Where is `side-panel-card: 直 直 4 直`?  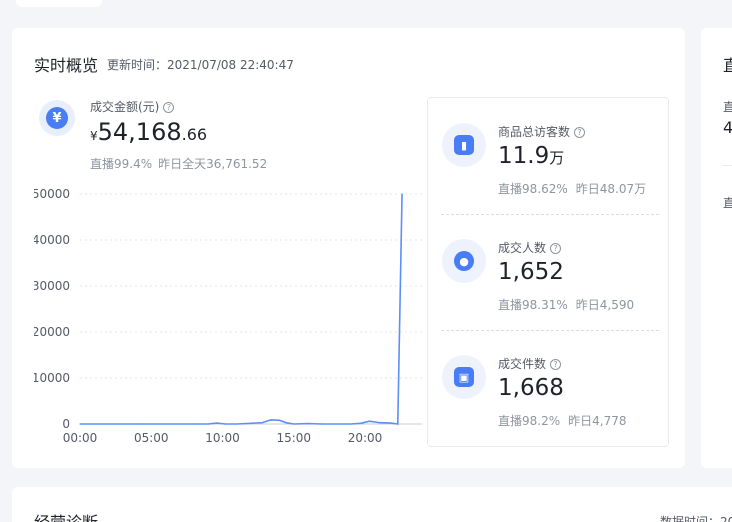 side-panel-card: 直 直 4 直 is located at coordinates (716, 248).